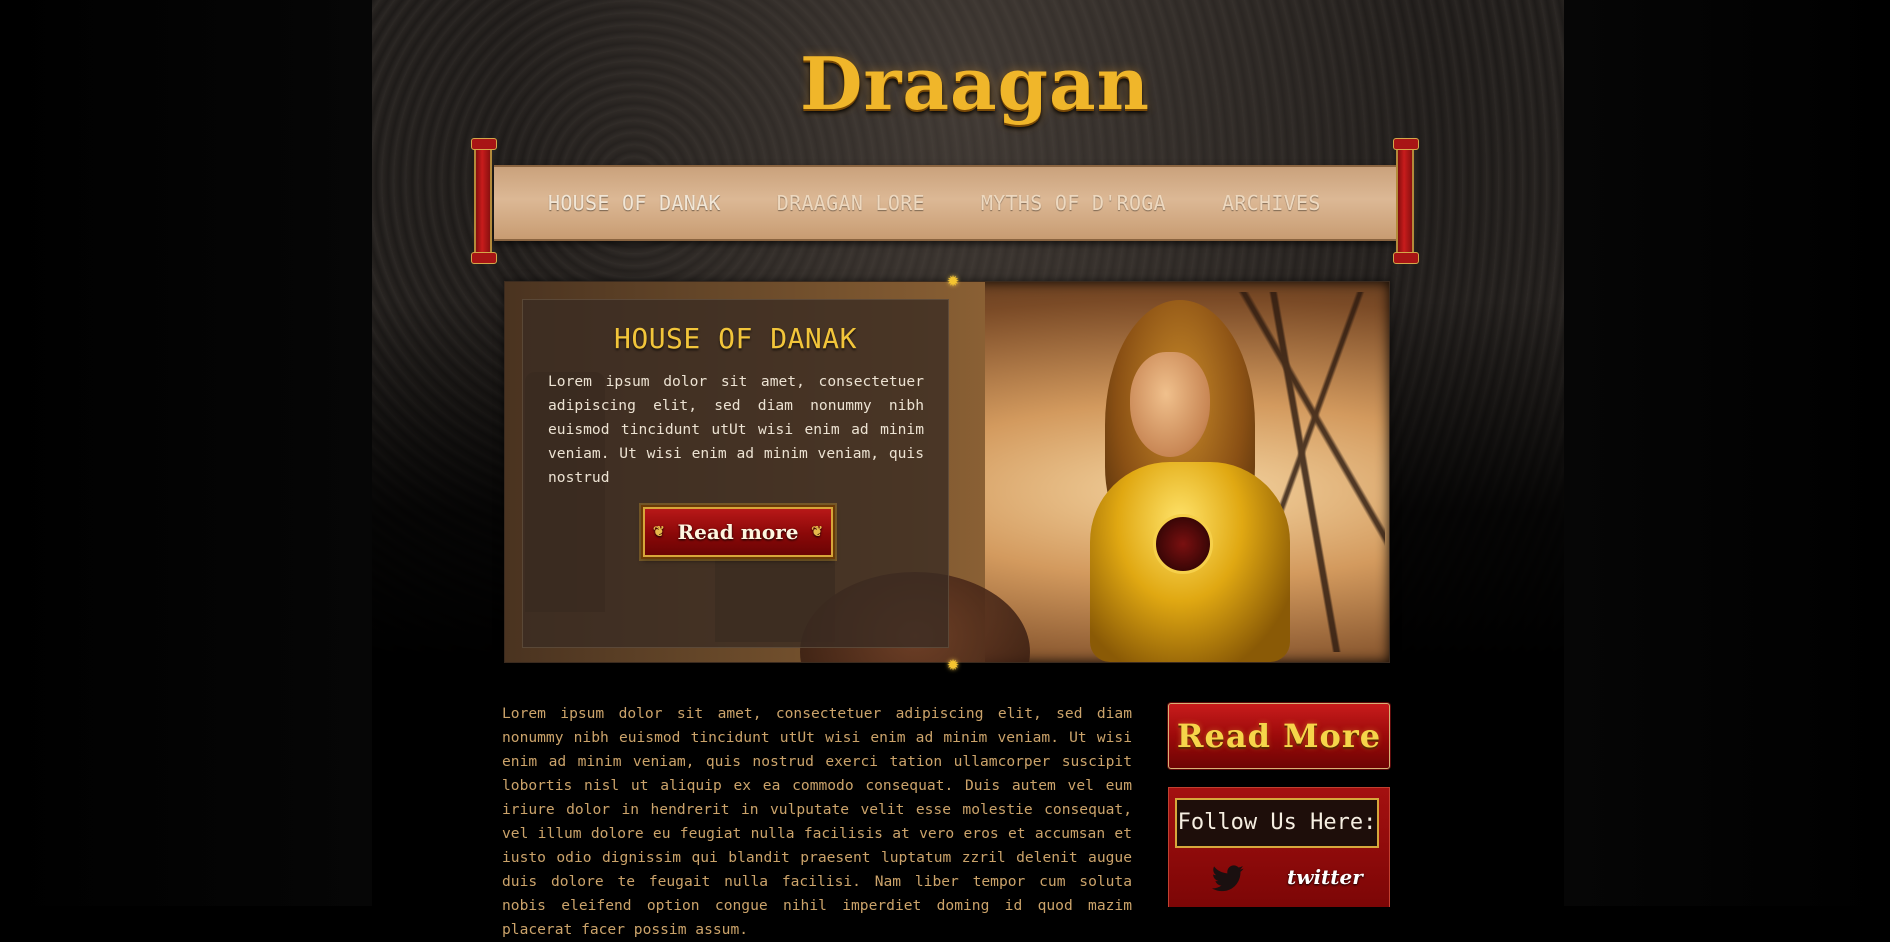 The height and width of the screenshot is (942, 1890). Describe the element at coordinates (1227, 878) in the screenshot. I see `twitter-bird-icon` at that location.